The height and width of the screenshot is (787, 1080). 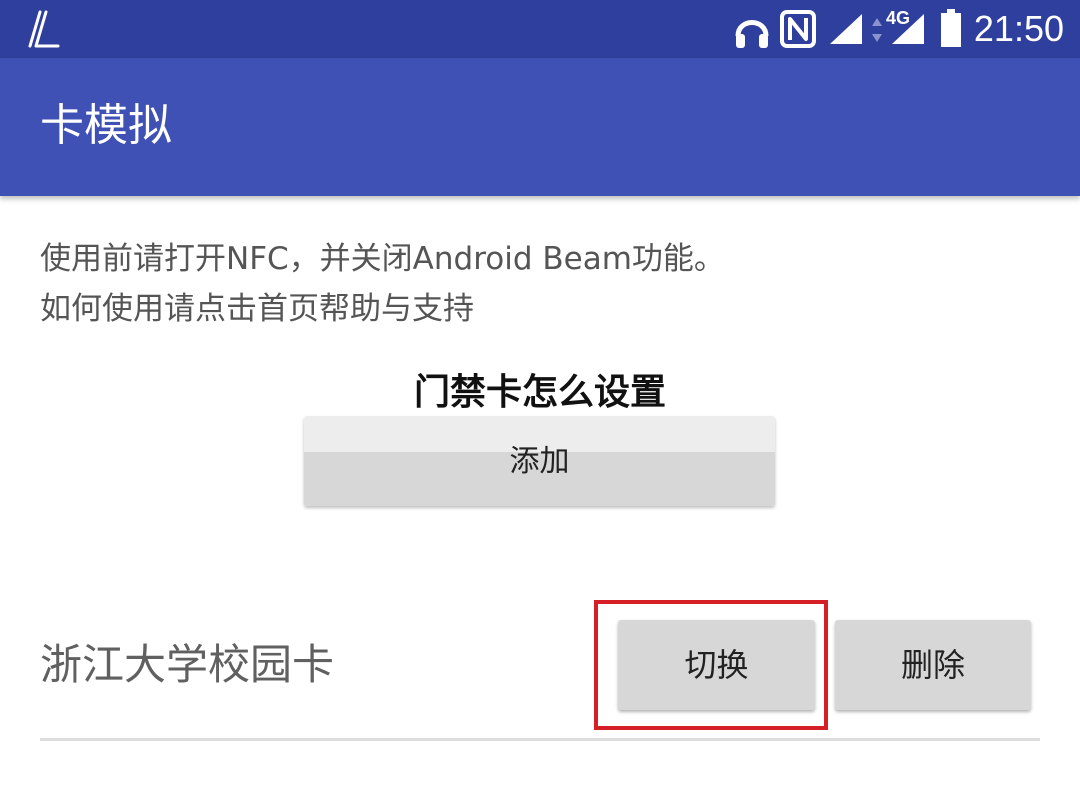 What do you see at coordinates (539, 461) in the screenshot?
I see `add-card-button: 添加` at bounding box center [539, 461].